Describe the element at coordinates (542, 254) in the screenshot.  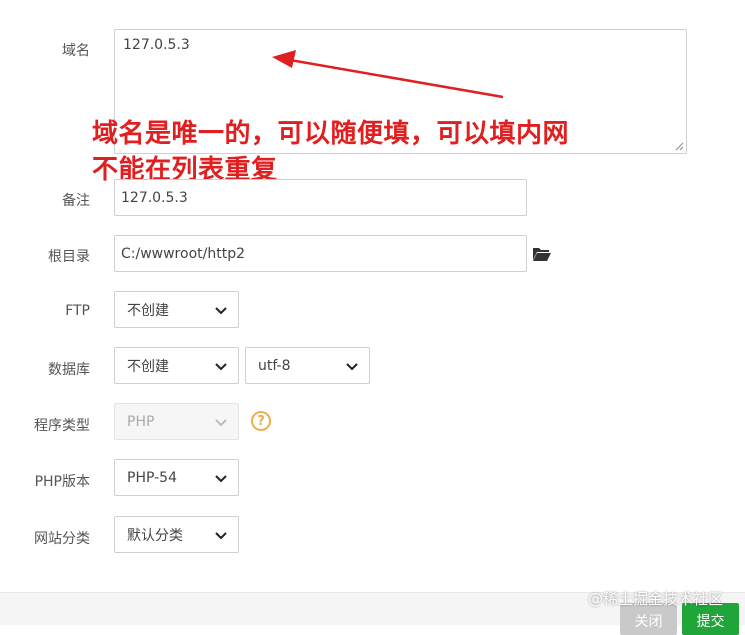
I see `folder-open-icon` at that location.